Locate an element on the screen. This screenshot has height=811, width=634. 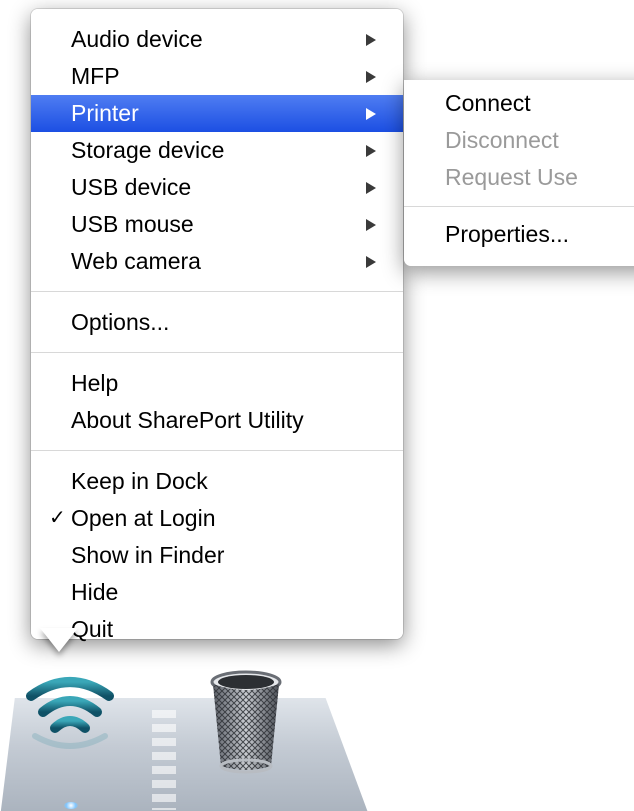
running-indicator-icon is located at coordinates (71, 805).